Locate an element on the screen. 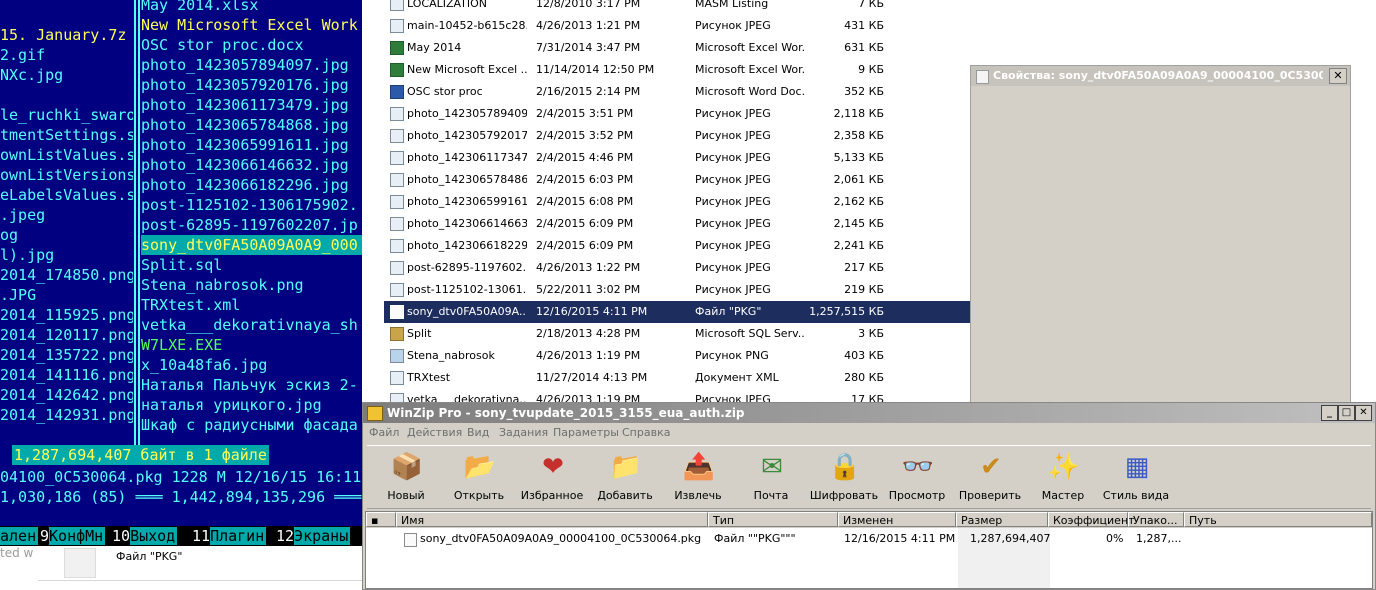  far-file-item: Stena_nabrosok.png is located at coordinates (251, 285).